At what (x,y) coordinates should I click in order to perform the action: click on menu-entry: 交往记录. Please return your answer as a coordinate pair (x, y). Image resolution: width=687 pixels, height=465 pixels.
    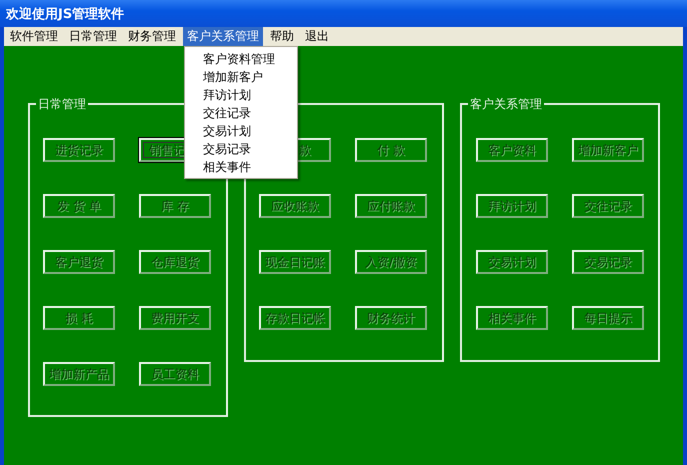
    Looking at the image, I should click on (241, 113).